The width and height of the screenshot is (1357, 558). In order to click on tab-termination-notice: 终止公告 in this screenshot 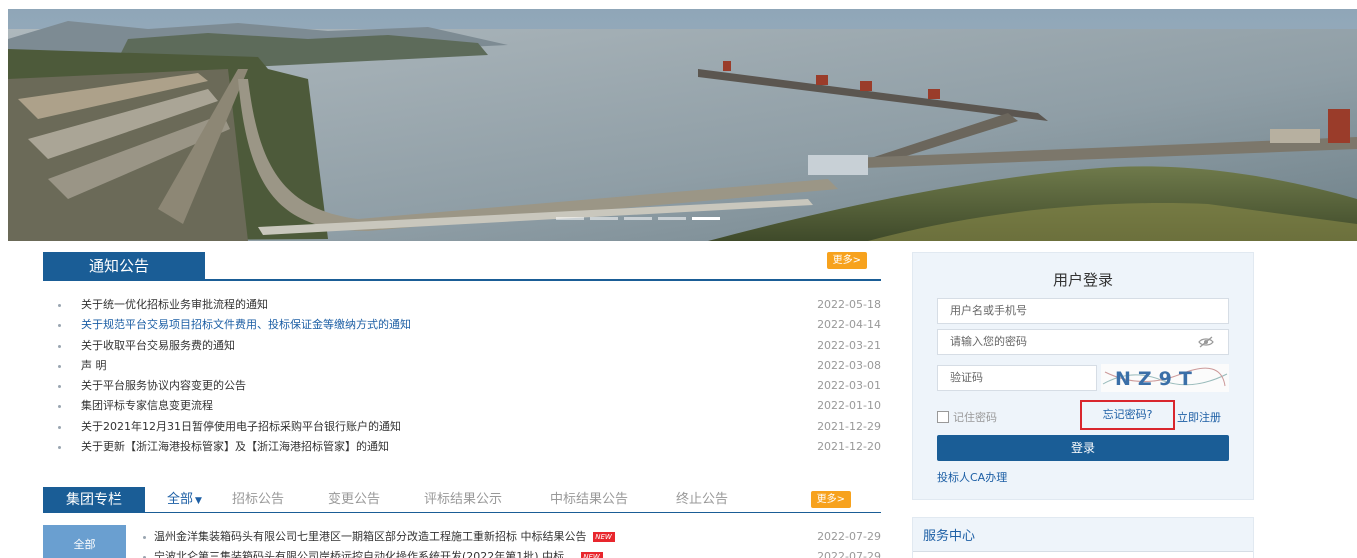, I will do `click(702, 500)`.